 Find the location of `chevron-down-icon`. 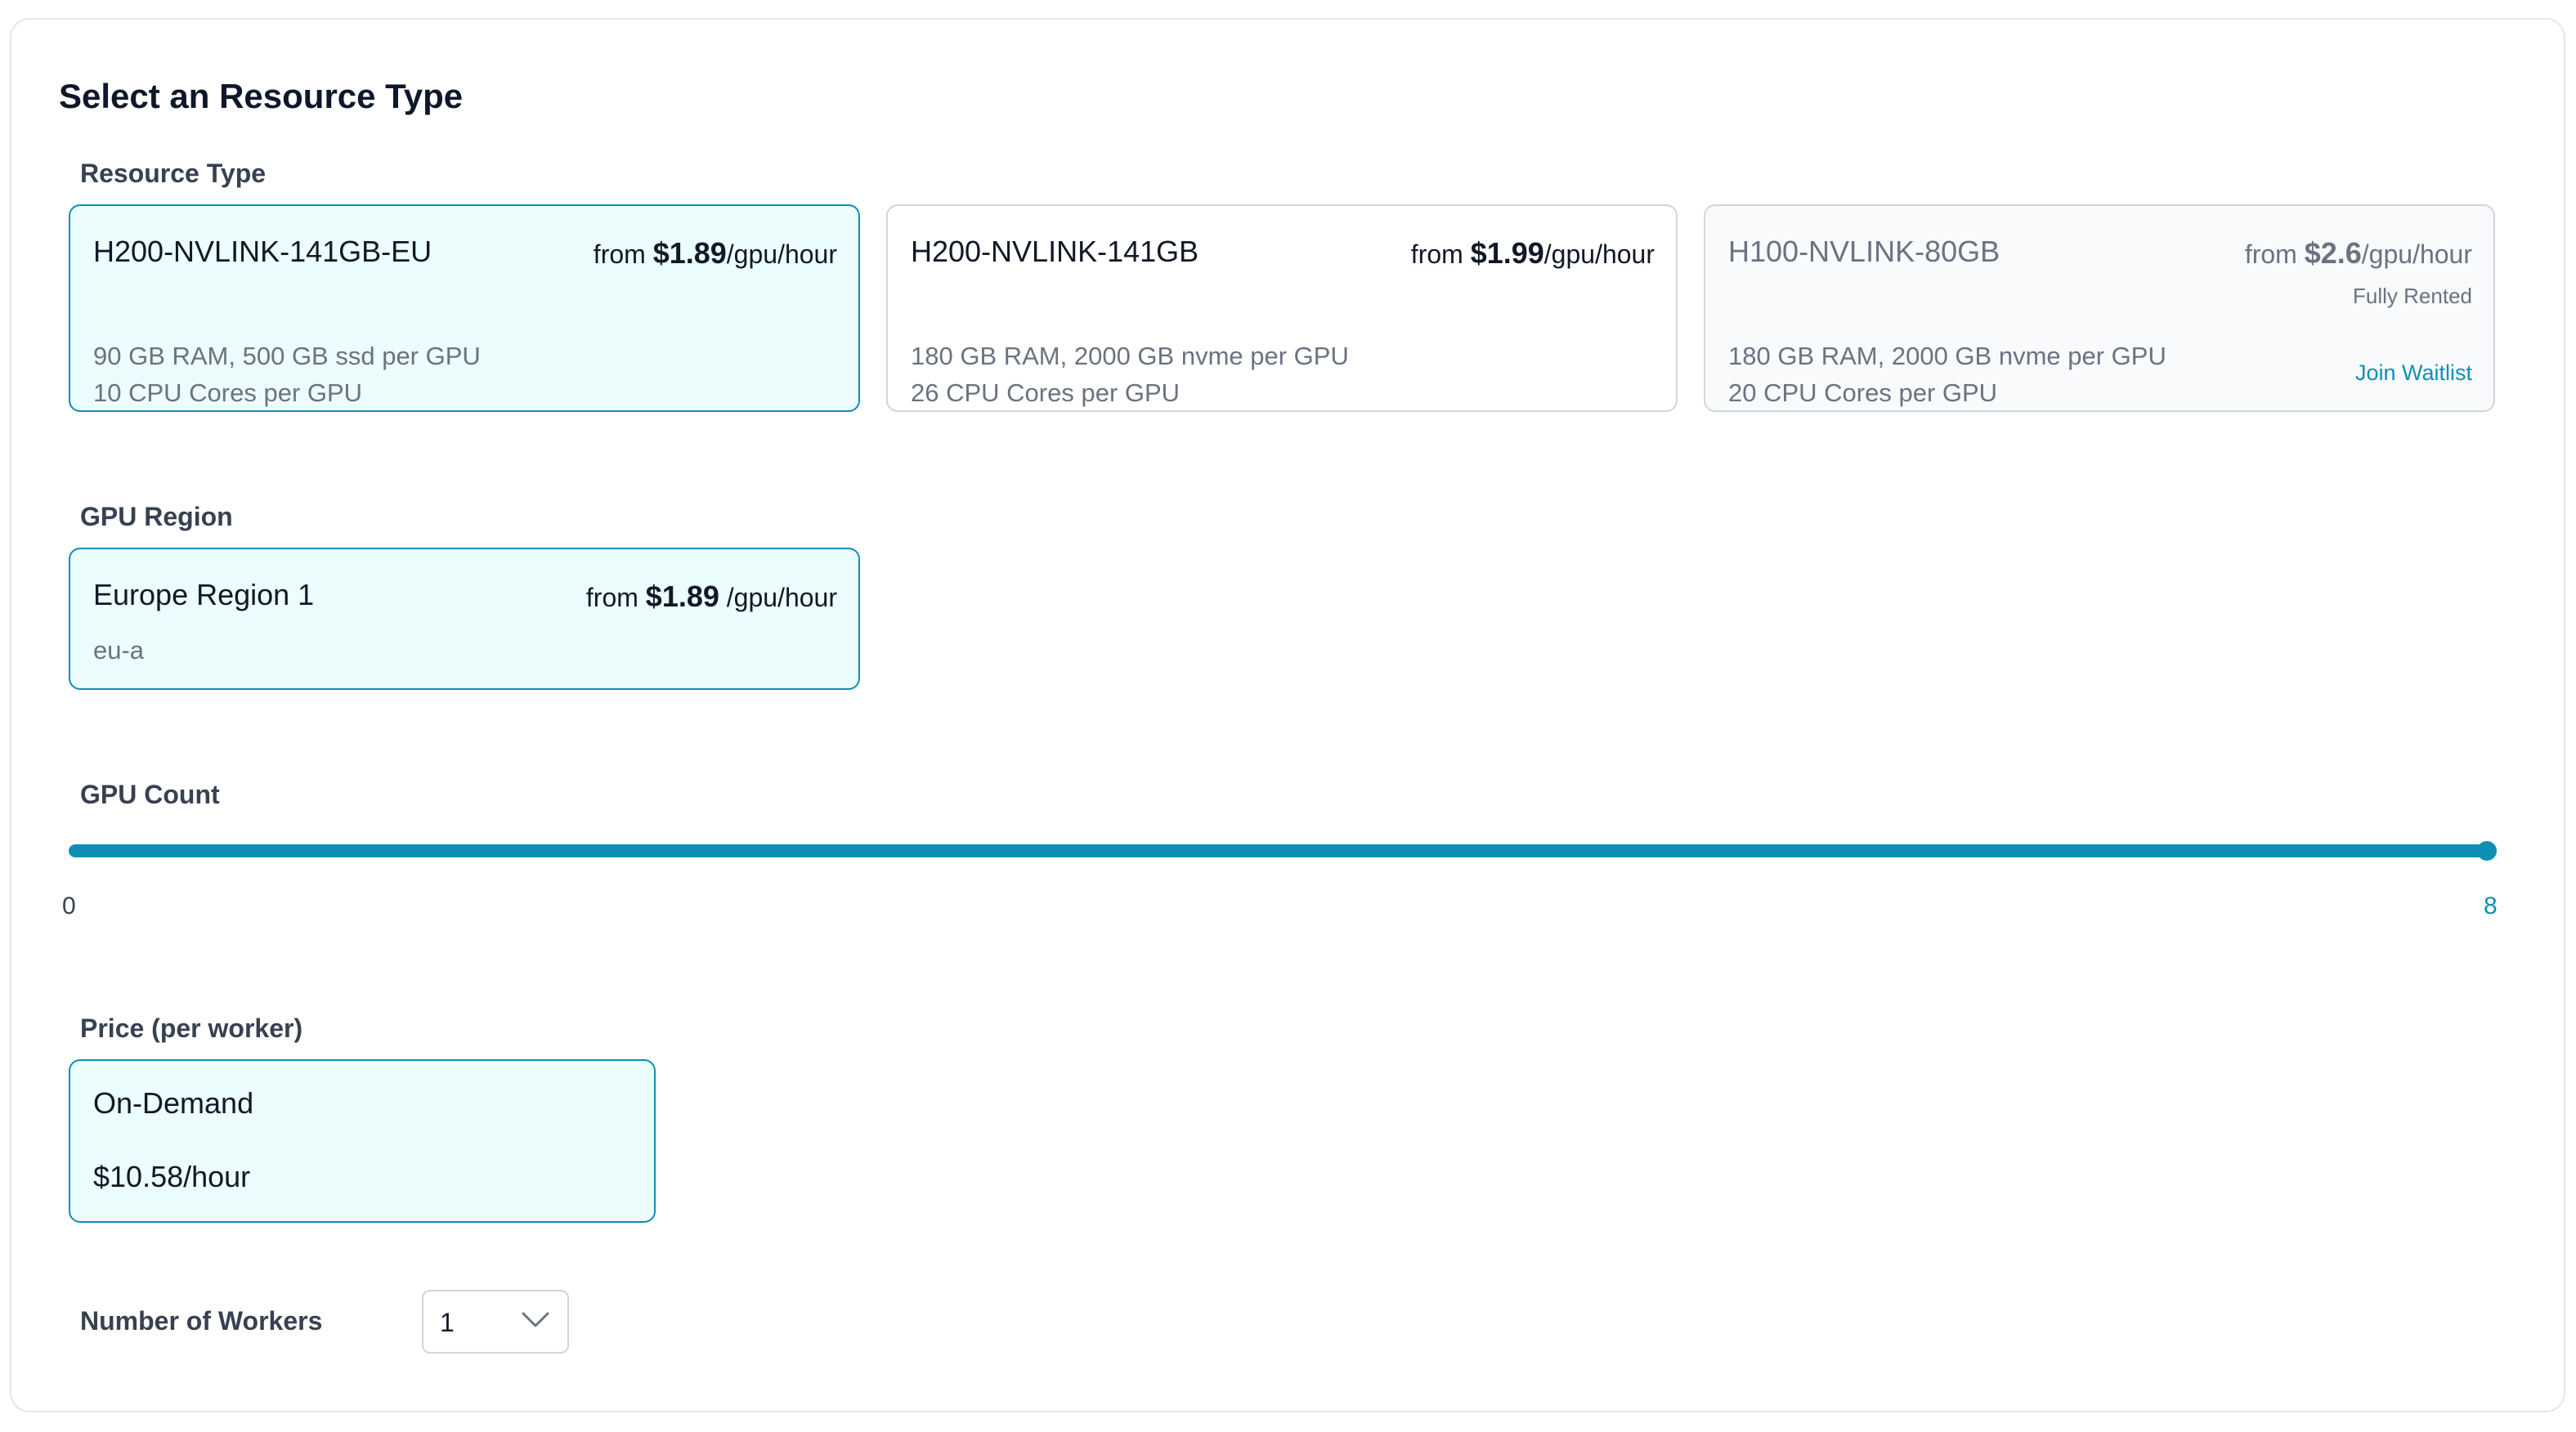

chevron-down-icon is located at coordinates (535, 1319).